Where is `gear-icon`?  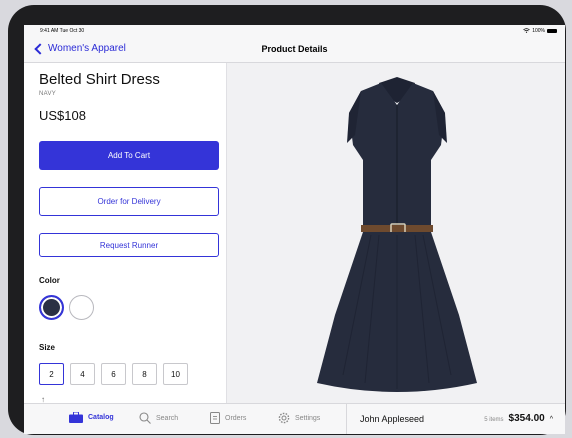
gear-icon is located at coordinates (284, 418).